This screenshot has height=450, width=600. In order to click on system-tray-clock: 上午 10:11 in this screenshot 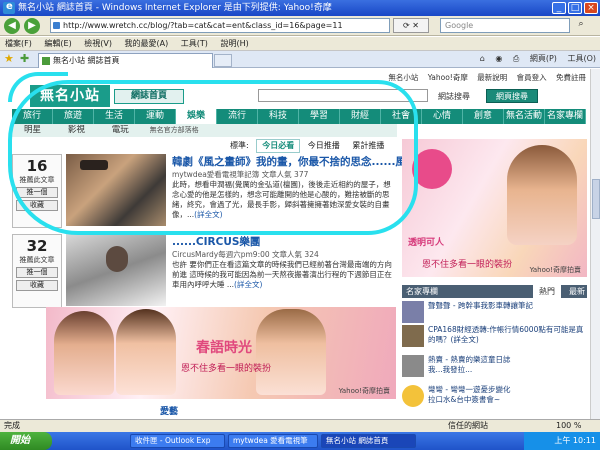, I will do `click(562, 441)`.